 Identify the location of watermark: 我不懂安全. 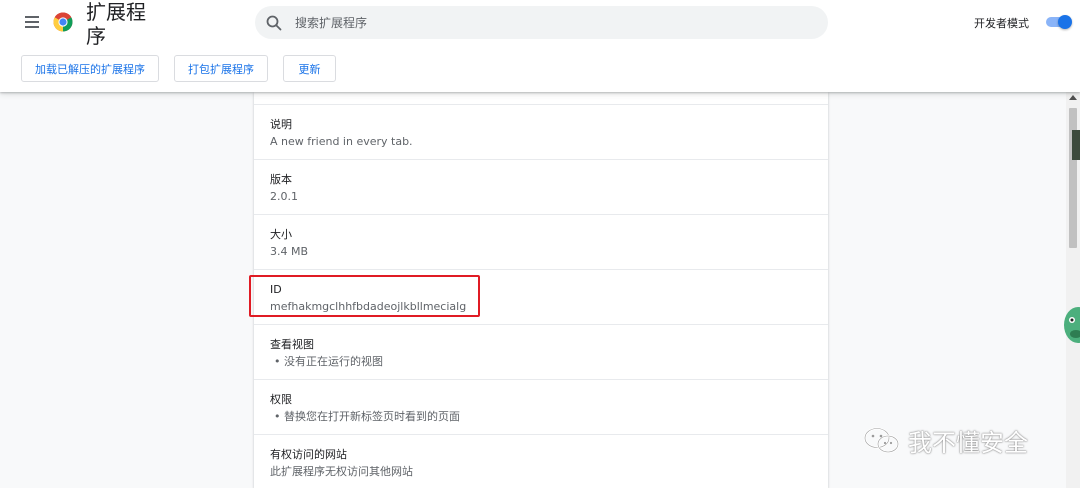
(945, 440).